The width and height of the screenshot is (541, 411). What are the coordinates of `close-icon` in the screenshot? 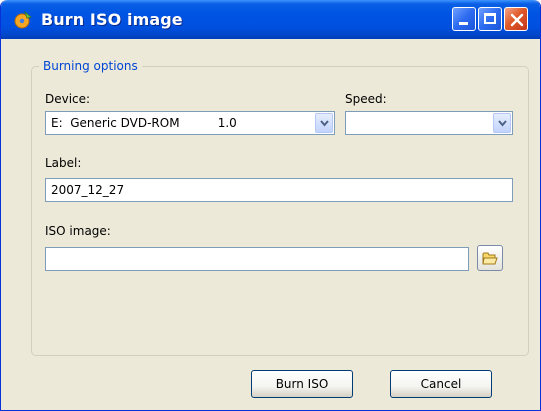 It's located at (517, 20).